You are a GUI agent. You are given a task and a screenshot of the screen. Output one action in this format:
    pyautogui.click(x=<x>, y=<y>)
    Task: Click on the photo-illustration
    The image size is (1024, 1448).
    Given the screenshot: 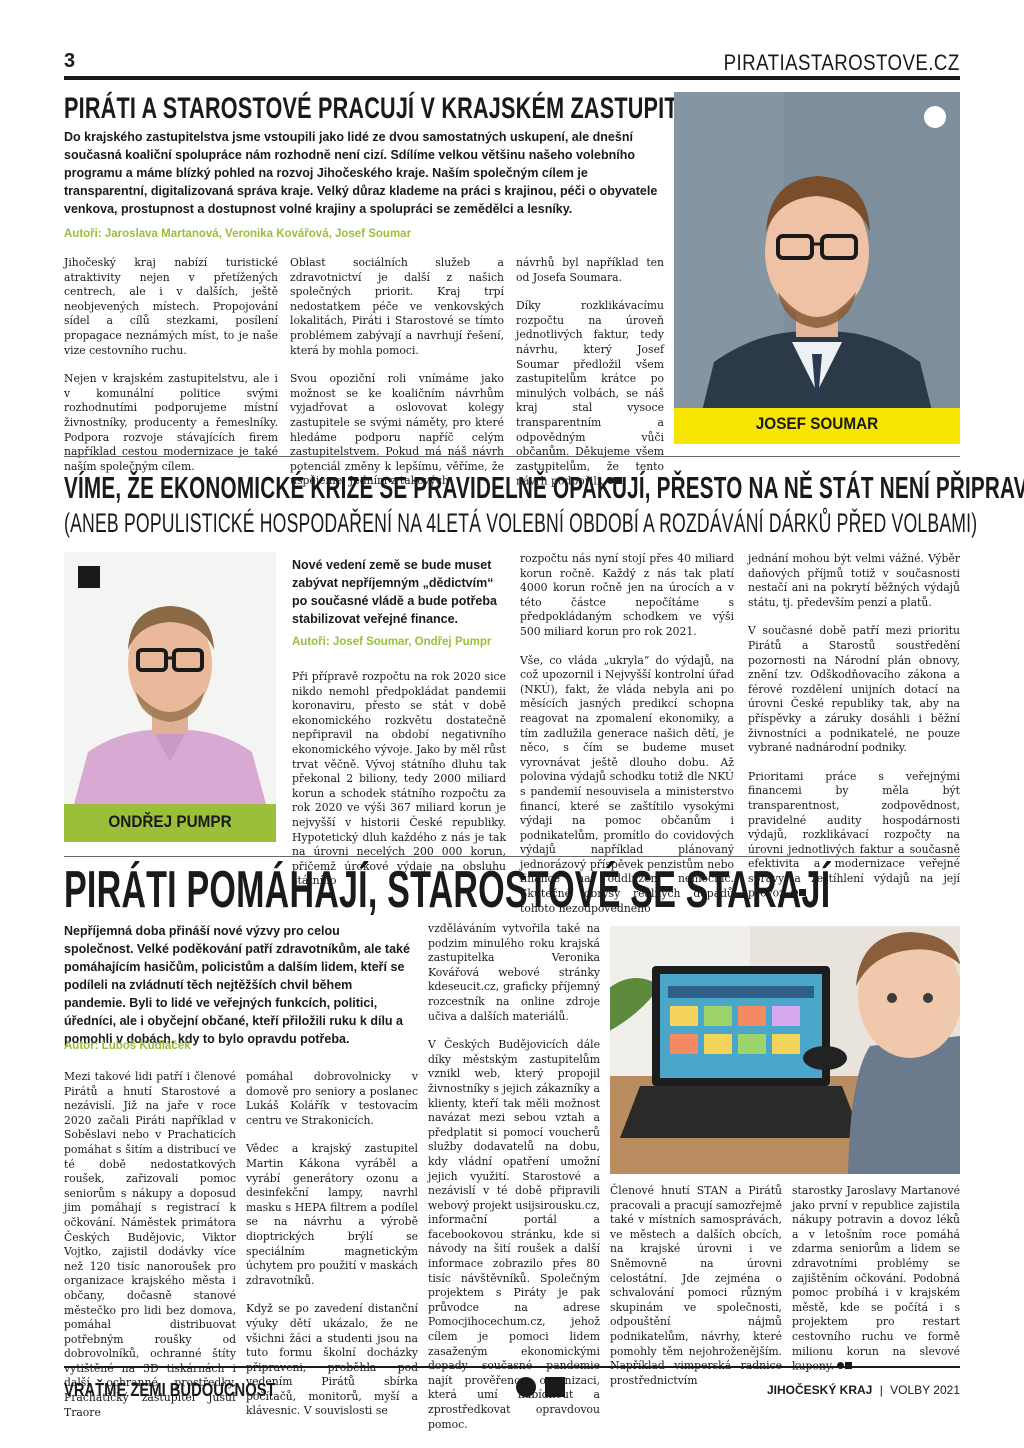 What is the action you would take?
    pyautogui.click(x=785, y=1050)
    